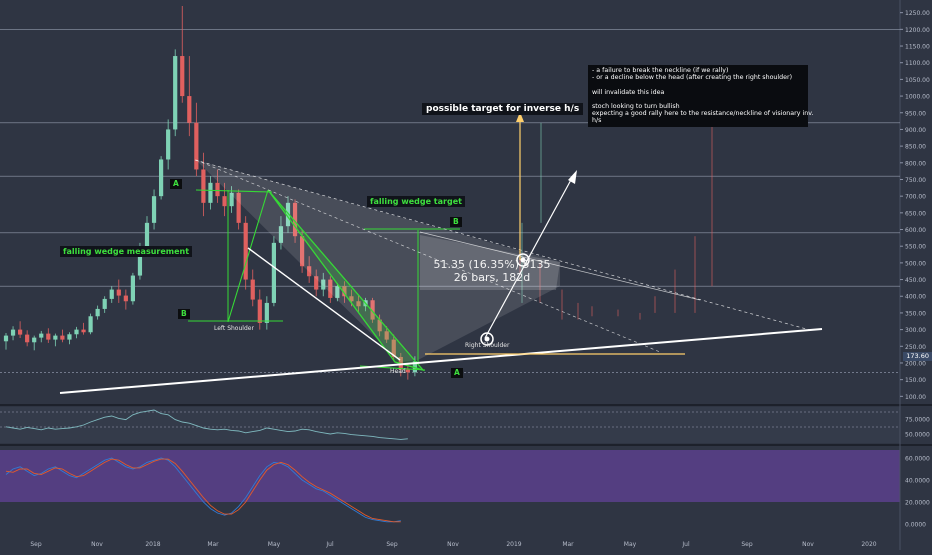 This screenshot has height=555, width=932. I want to click on y-tick-label: 1000.00, so click(917, 97).